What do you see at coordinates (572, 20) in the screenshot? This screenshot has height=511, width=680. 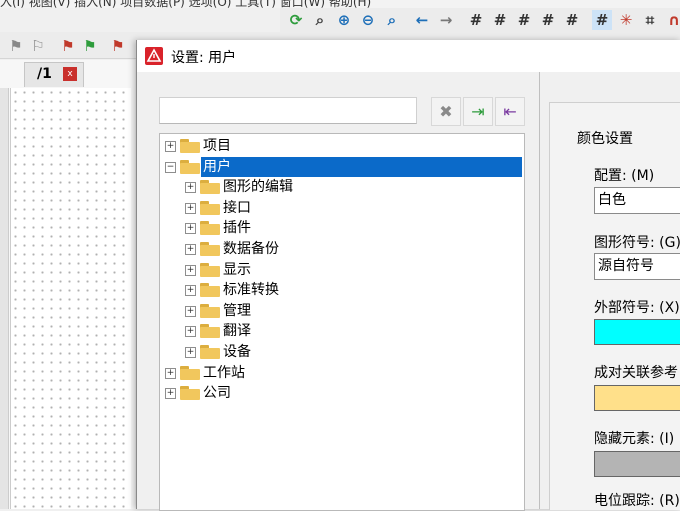 I see `grid-e-icon: #` at bounding box center [572, 20].